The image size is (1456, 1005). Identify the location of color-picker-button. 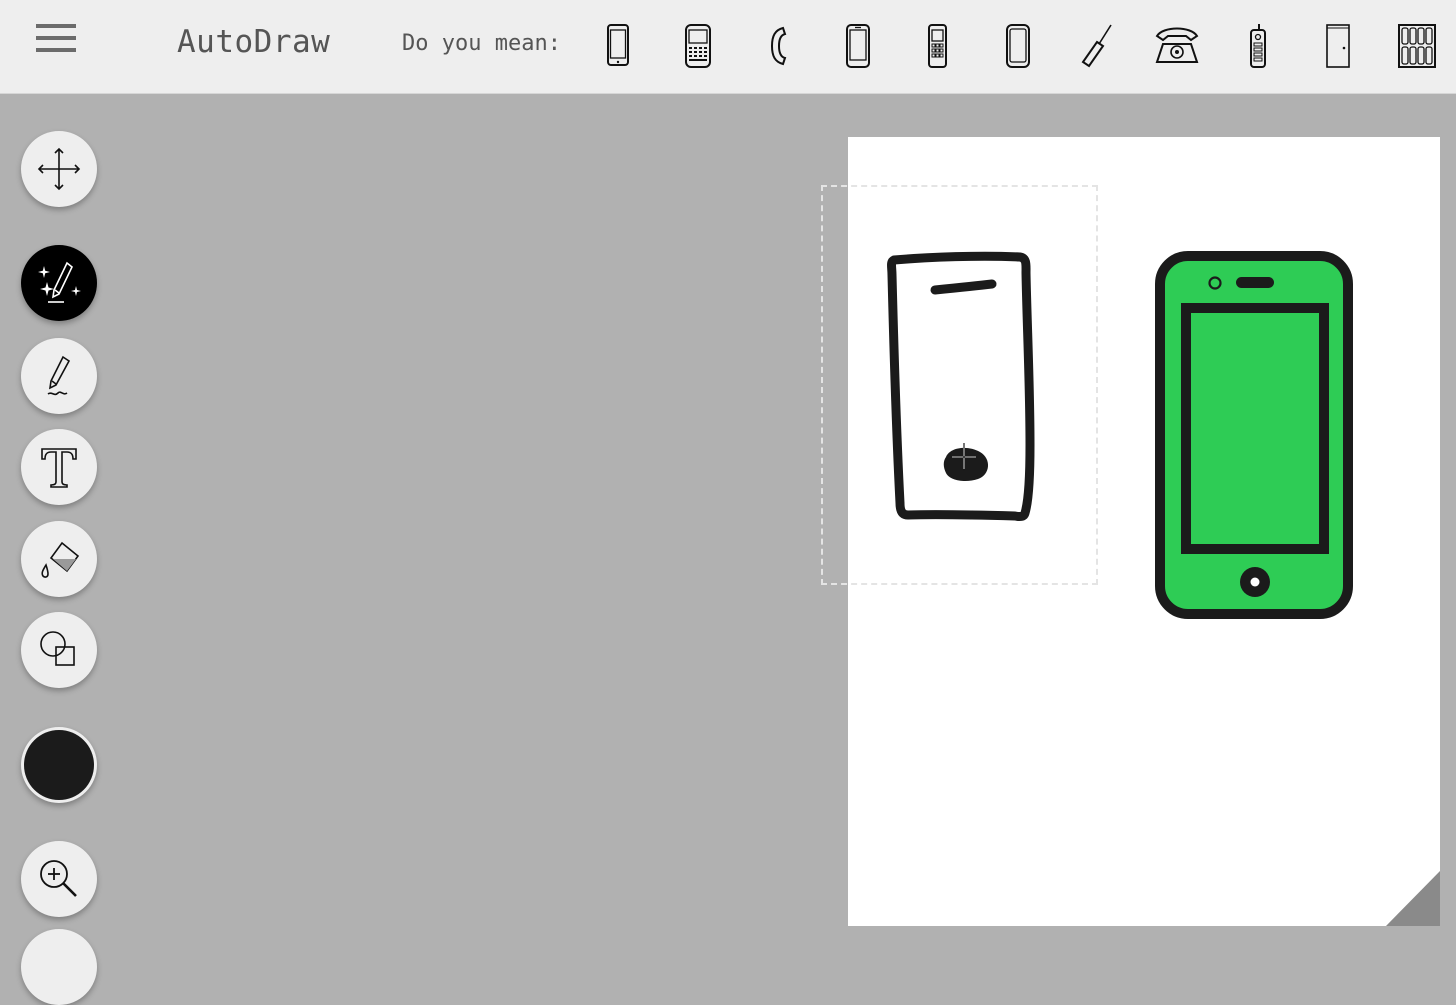
(59, 765).